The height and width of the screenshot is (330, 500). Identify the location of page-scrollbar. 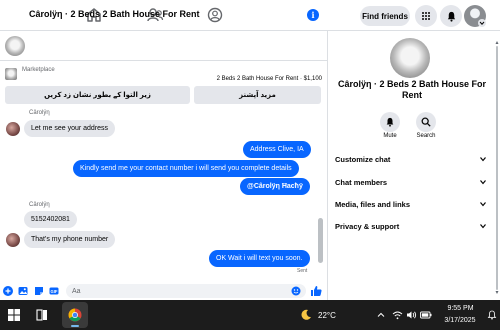
(497, 167).